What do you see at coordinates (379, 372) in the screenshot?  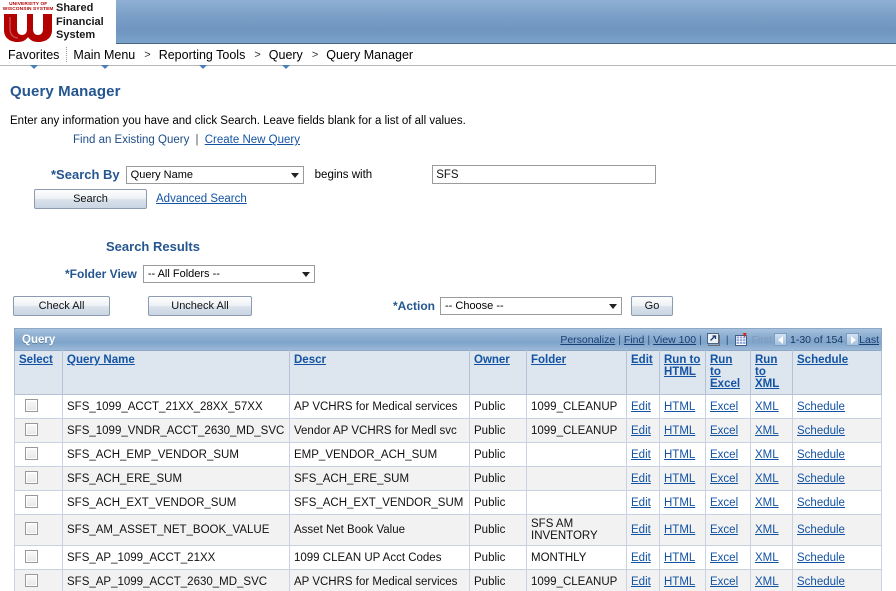 I see `column-header-descr: Descr` at bounding box center [379, 372].